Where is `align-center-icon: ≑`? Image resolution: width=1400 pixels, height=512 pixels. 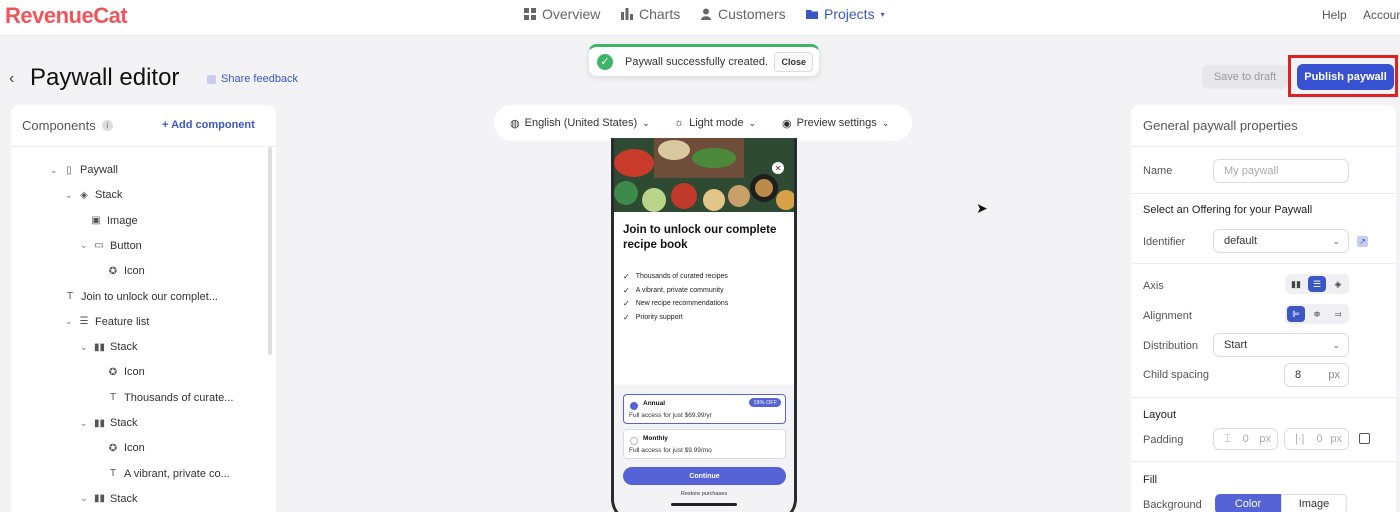 align-center-icon: ≑ is located at coordinates (1317, 314).